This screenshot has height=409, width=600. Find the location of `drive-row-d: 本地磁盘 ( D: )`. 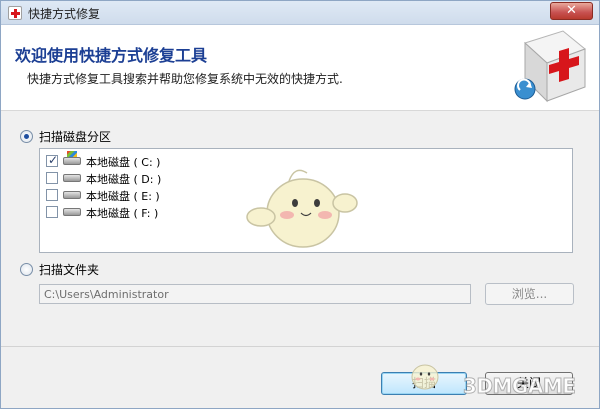

drive-row-d: 本地磁盘 ( D: ) is located at coordinates (146, 178).